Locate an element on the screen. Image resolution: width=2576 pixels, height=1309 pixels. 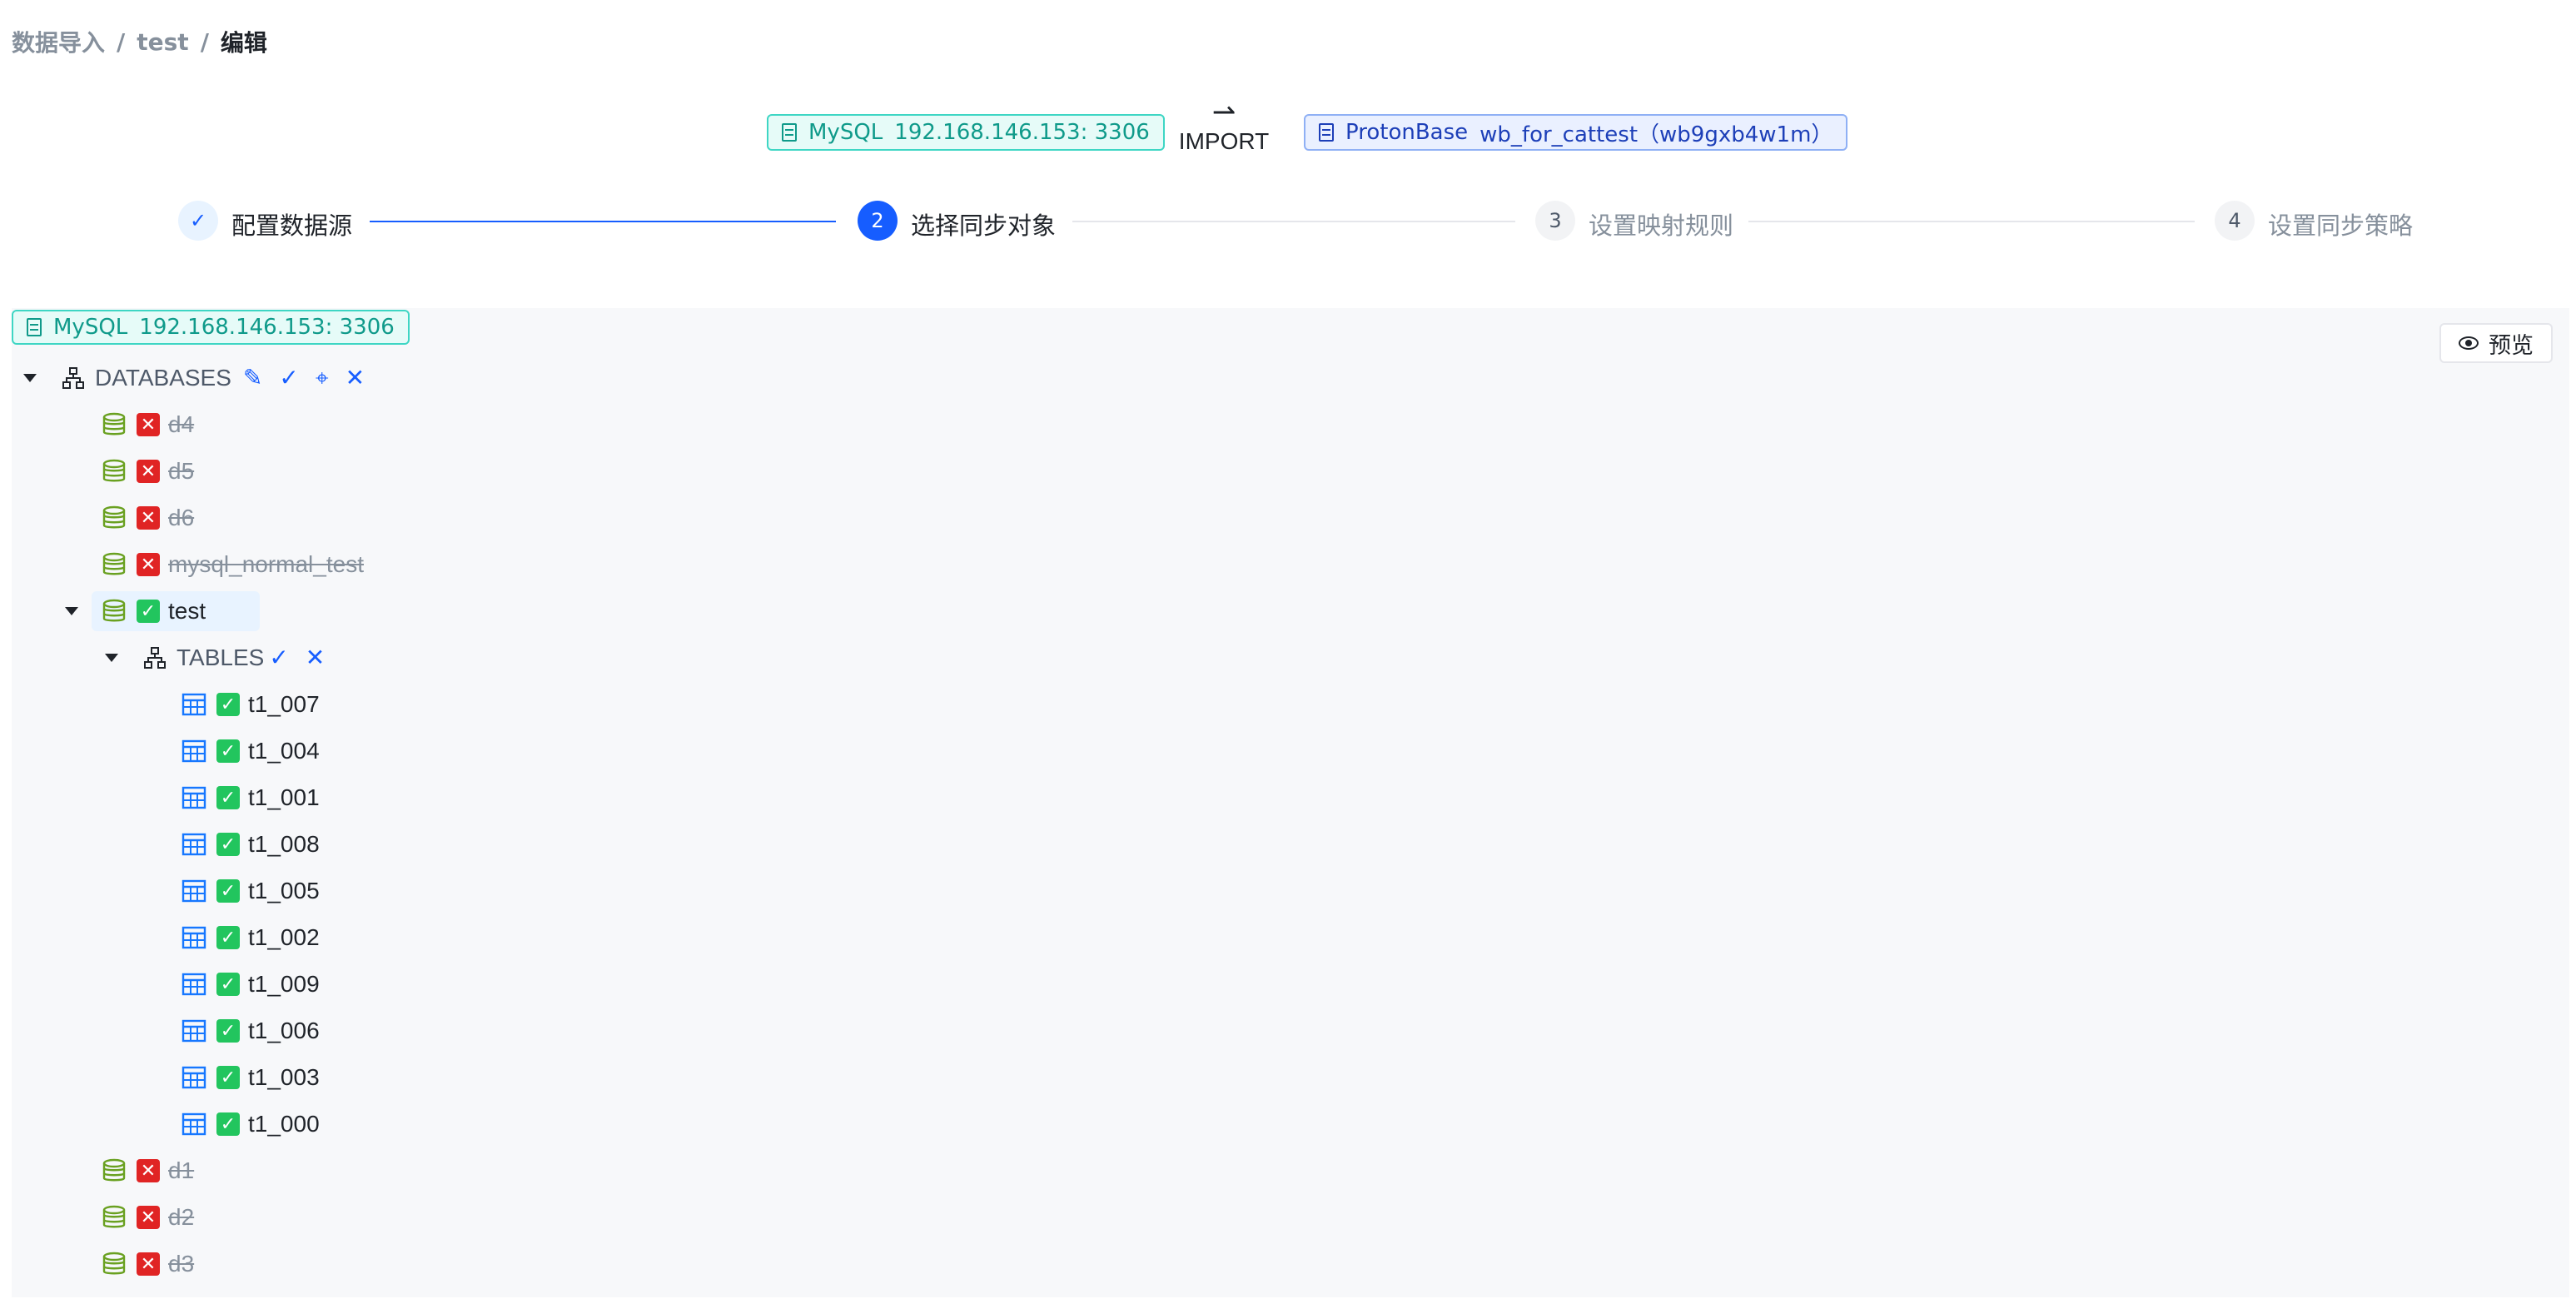
table-row: ✓ t1_005 is located at coordinates (251, 891).